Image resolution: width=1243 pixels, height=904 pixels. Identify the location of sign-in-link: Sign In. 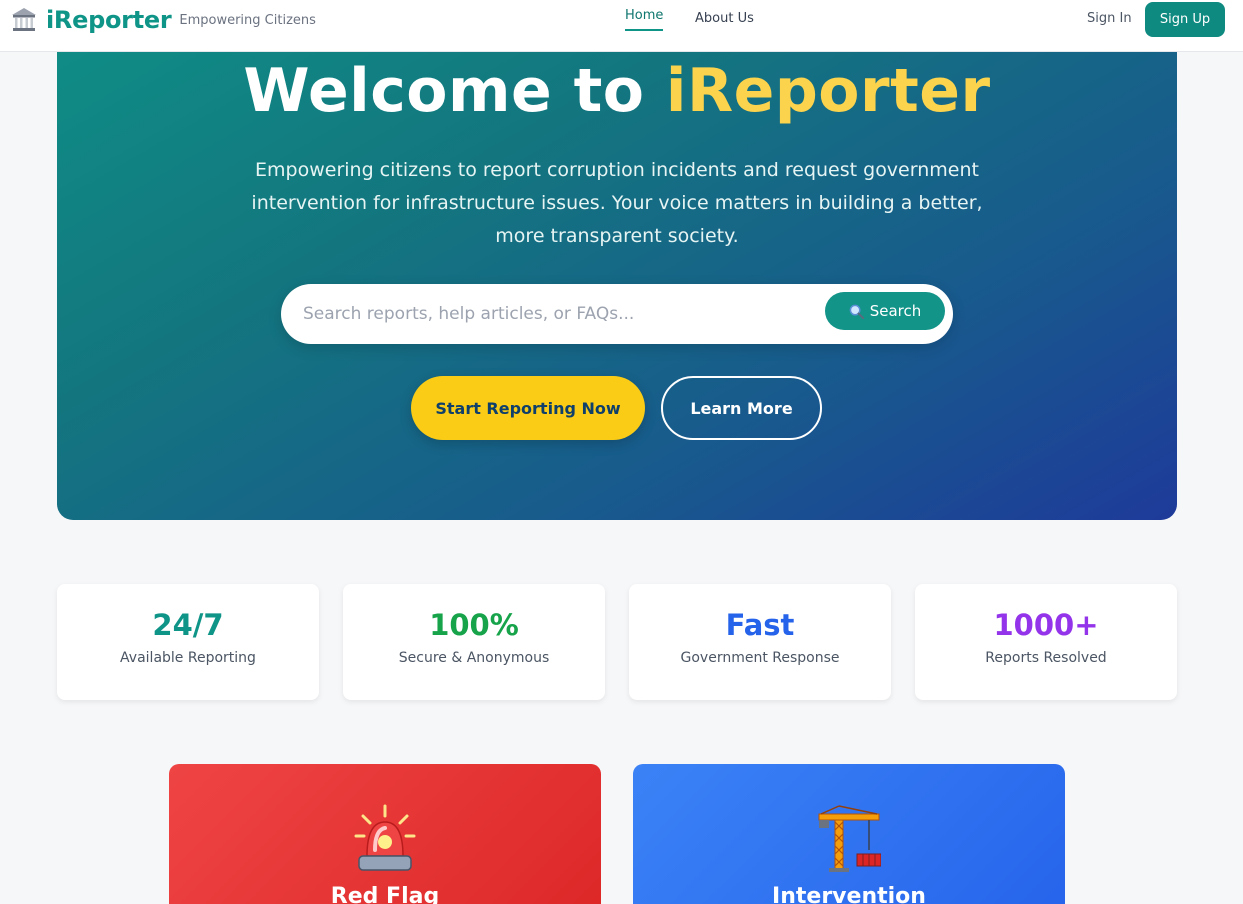
(1109, 18).